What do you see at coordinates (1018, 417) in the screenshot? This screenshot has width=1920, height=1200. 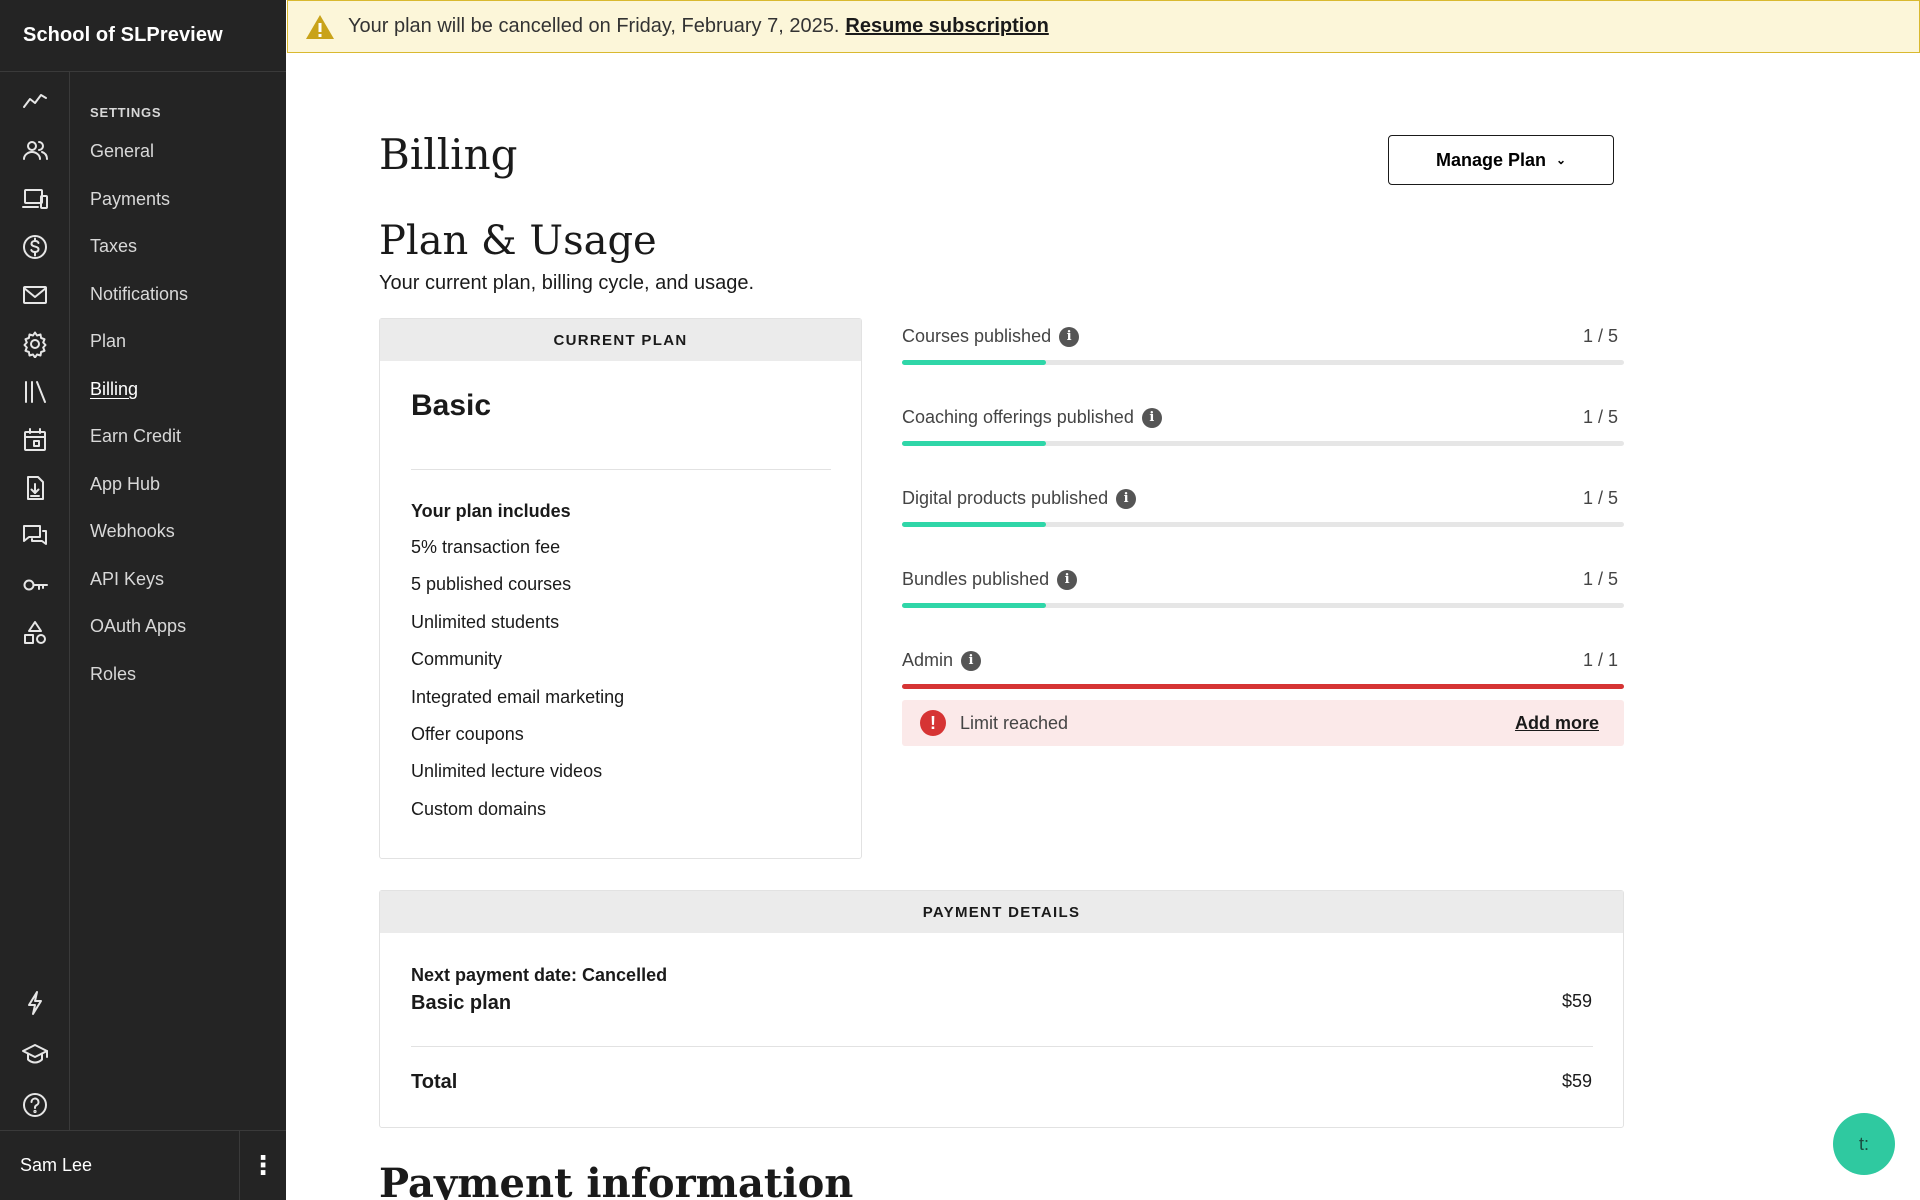 I see `meter-label: Coaching offerings published` at bounding box center [1018, 417].